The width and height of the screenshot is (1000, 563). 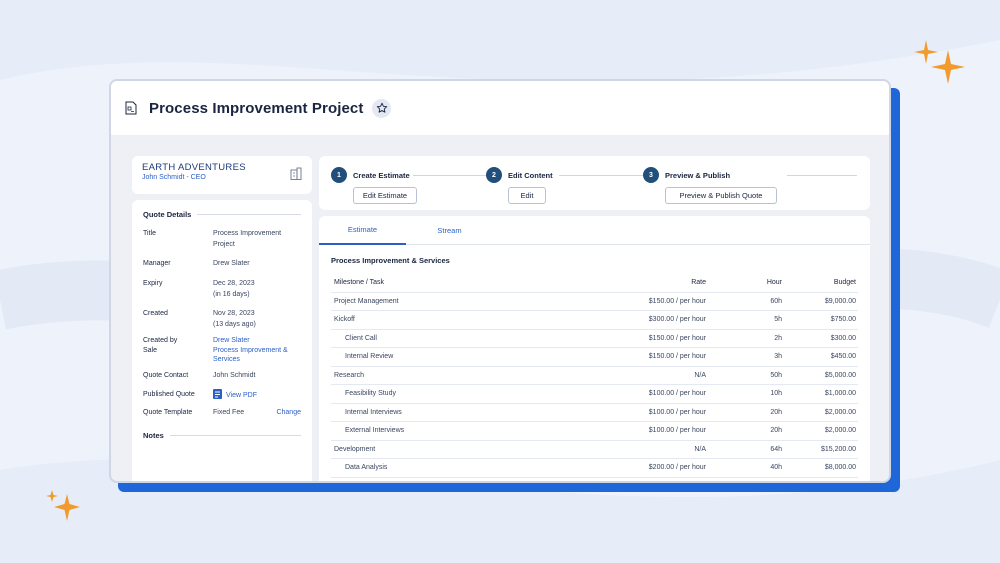 I want to click on column-header: Hour, so click(x=774, y=283).